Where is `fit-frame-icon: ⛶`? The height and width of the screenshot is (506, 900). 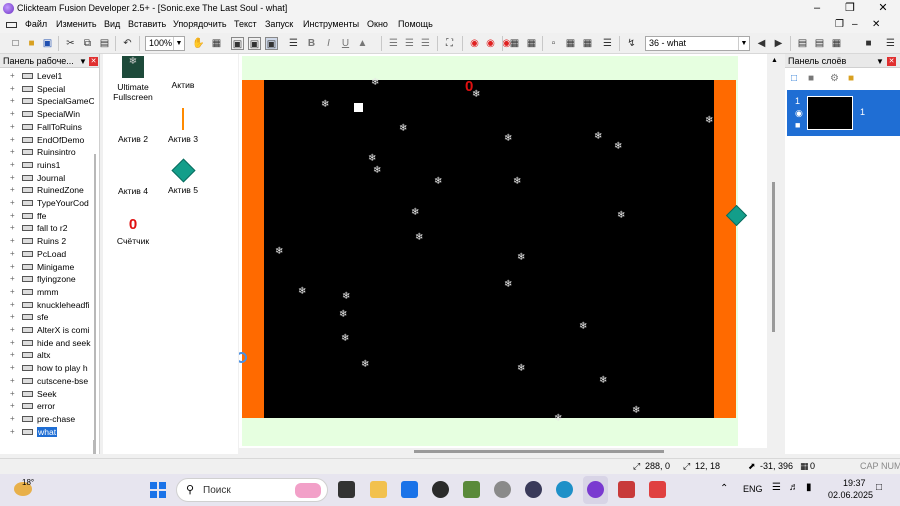
fit-frame-icon: ⛶ is located at coordinates (449, 43).